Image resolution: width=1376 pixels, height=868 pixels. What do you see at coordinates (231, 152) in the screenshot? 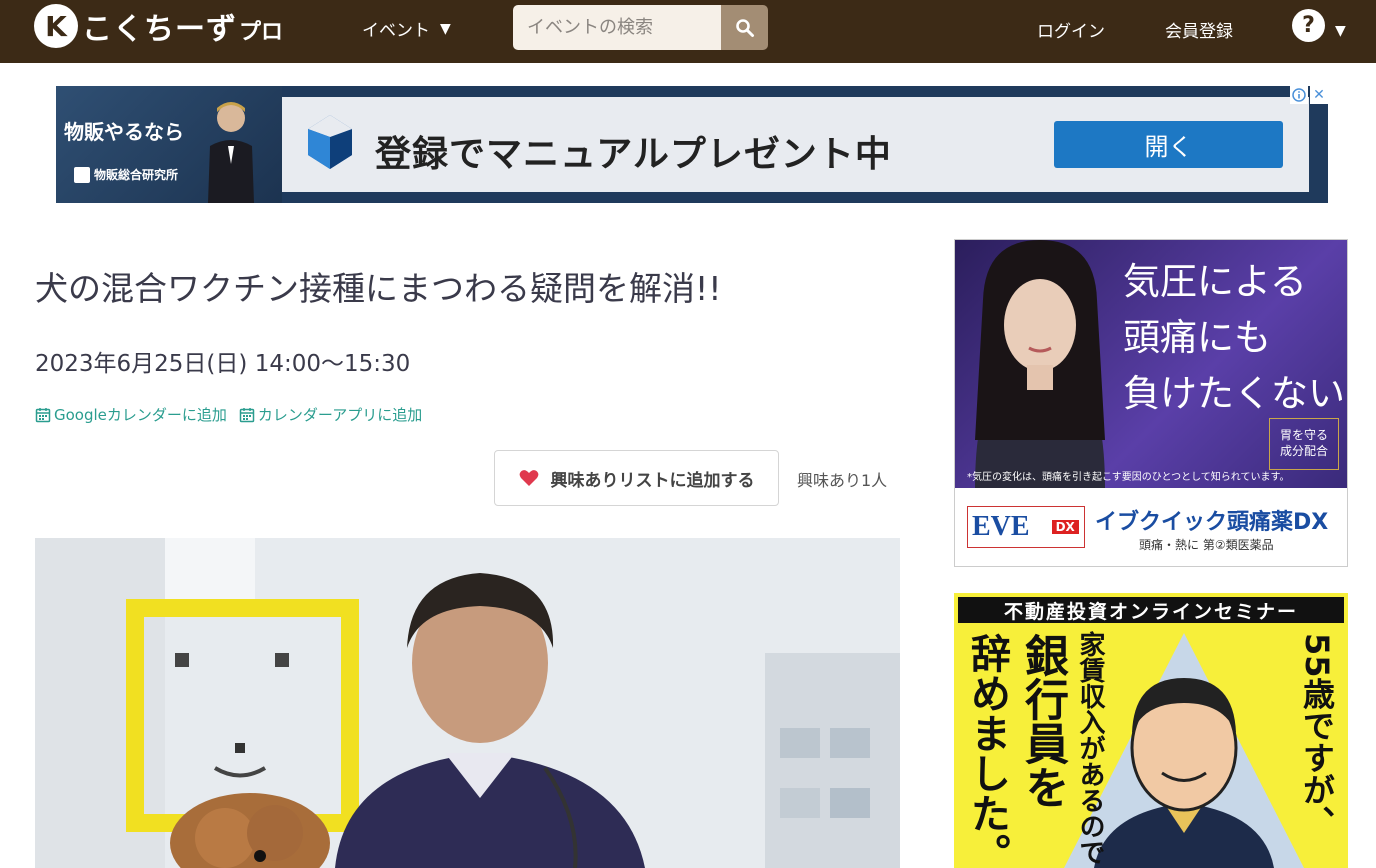
I see `person-photo` at bounding box center [231, 152].